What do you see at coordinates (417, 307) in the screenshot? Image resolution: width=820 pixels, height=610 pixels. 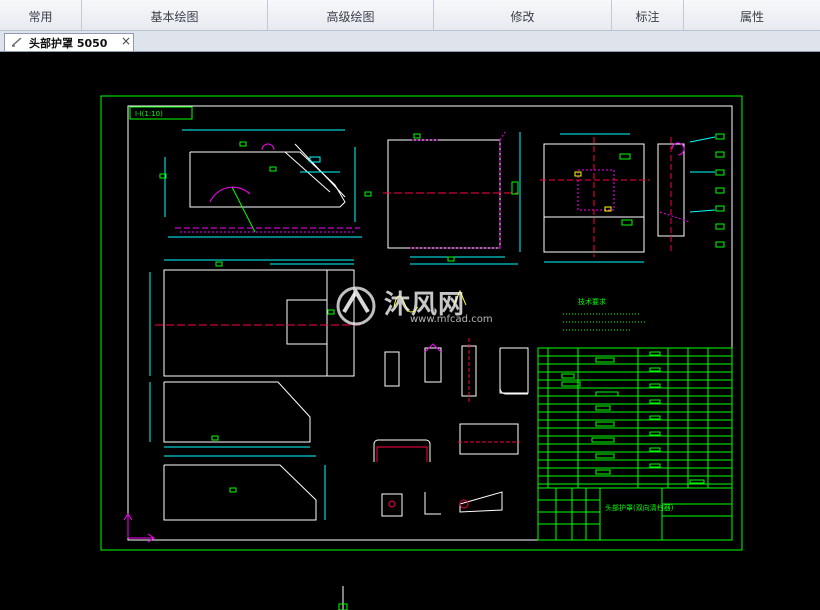 I see `watermark: 沐风网 www.mfcad.com` at bounding box center [417, 307].